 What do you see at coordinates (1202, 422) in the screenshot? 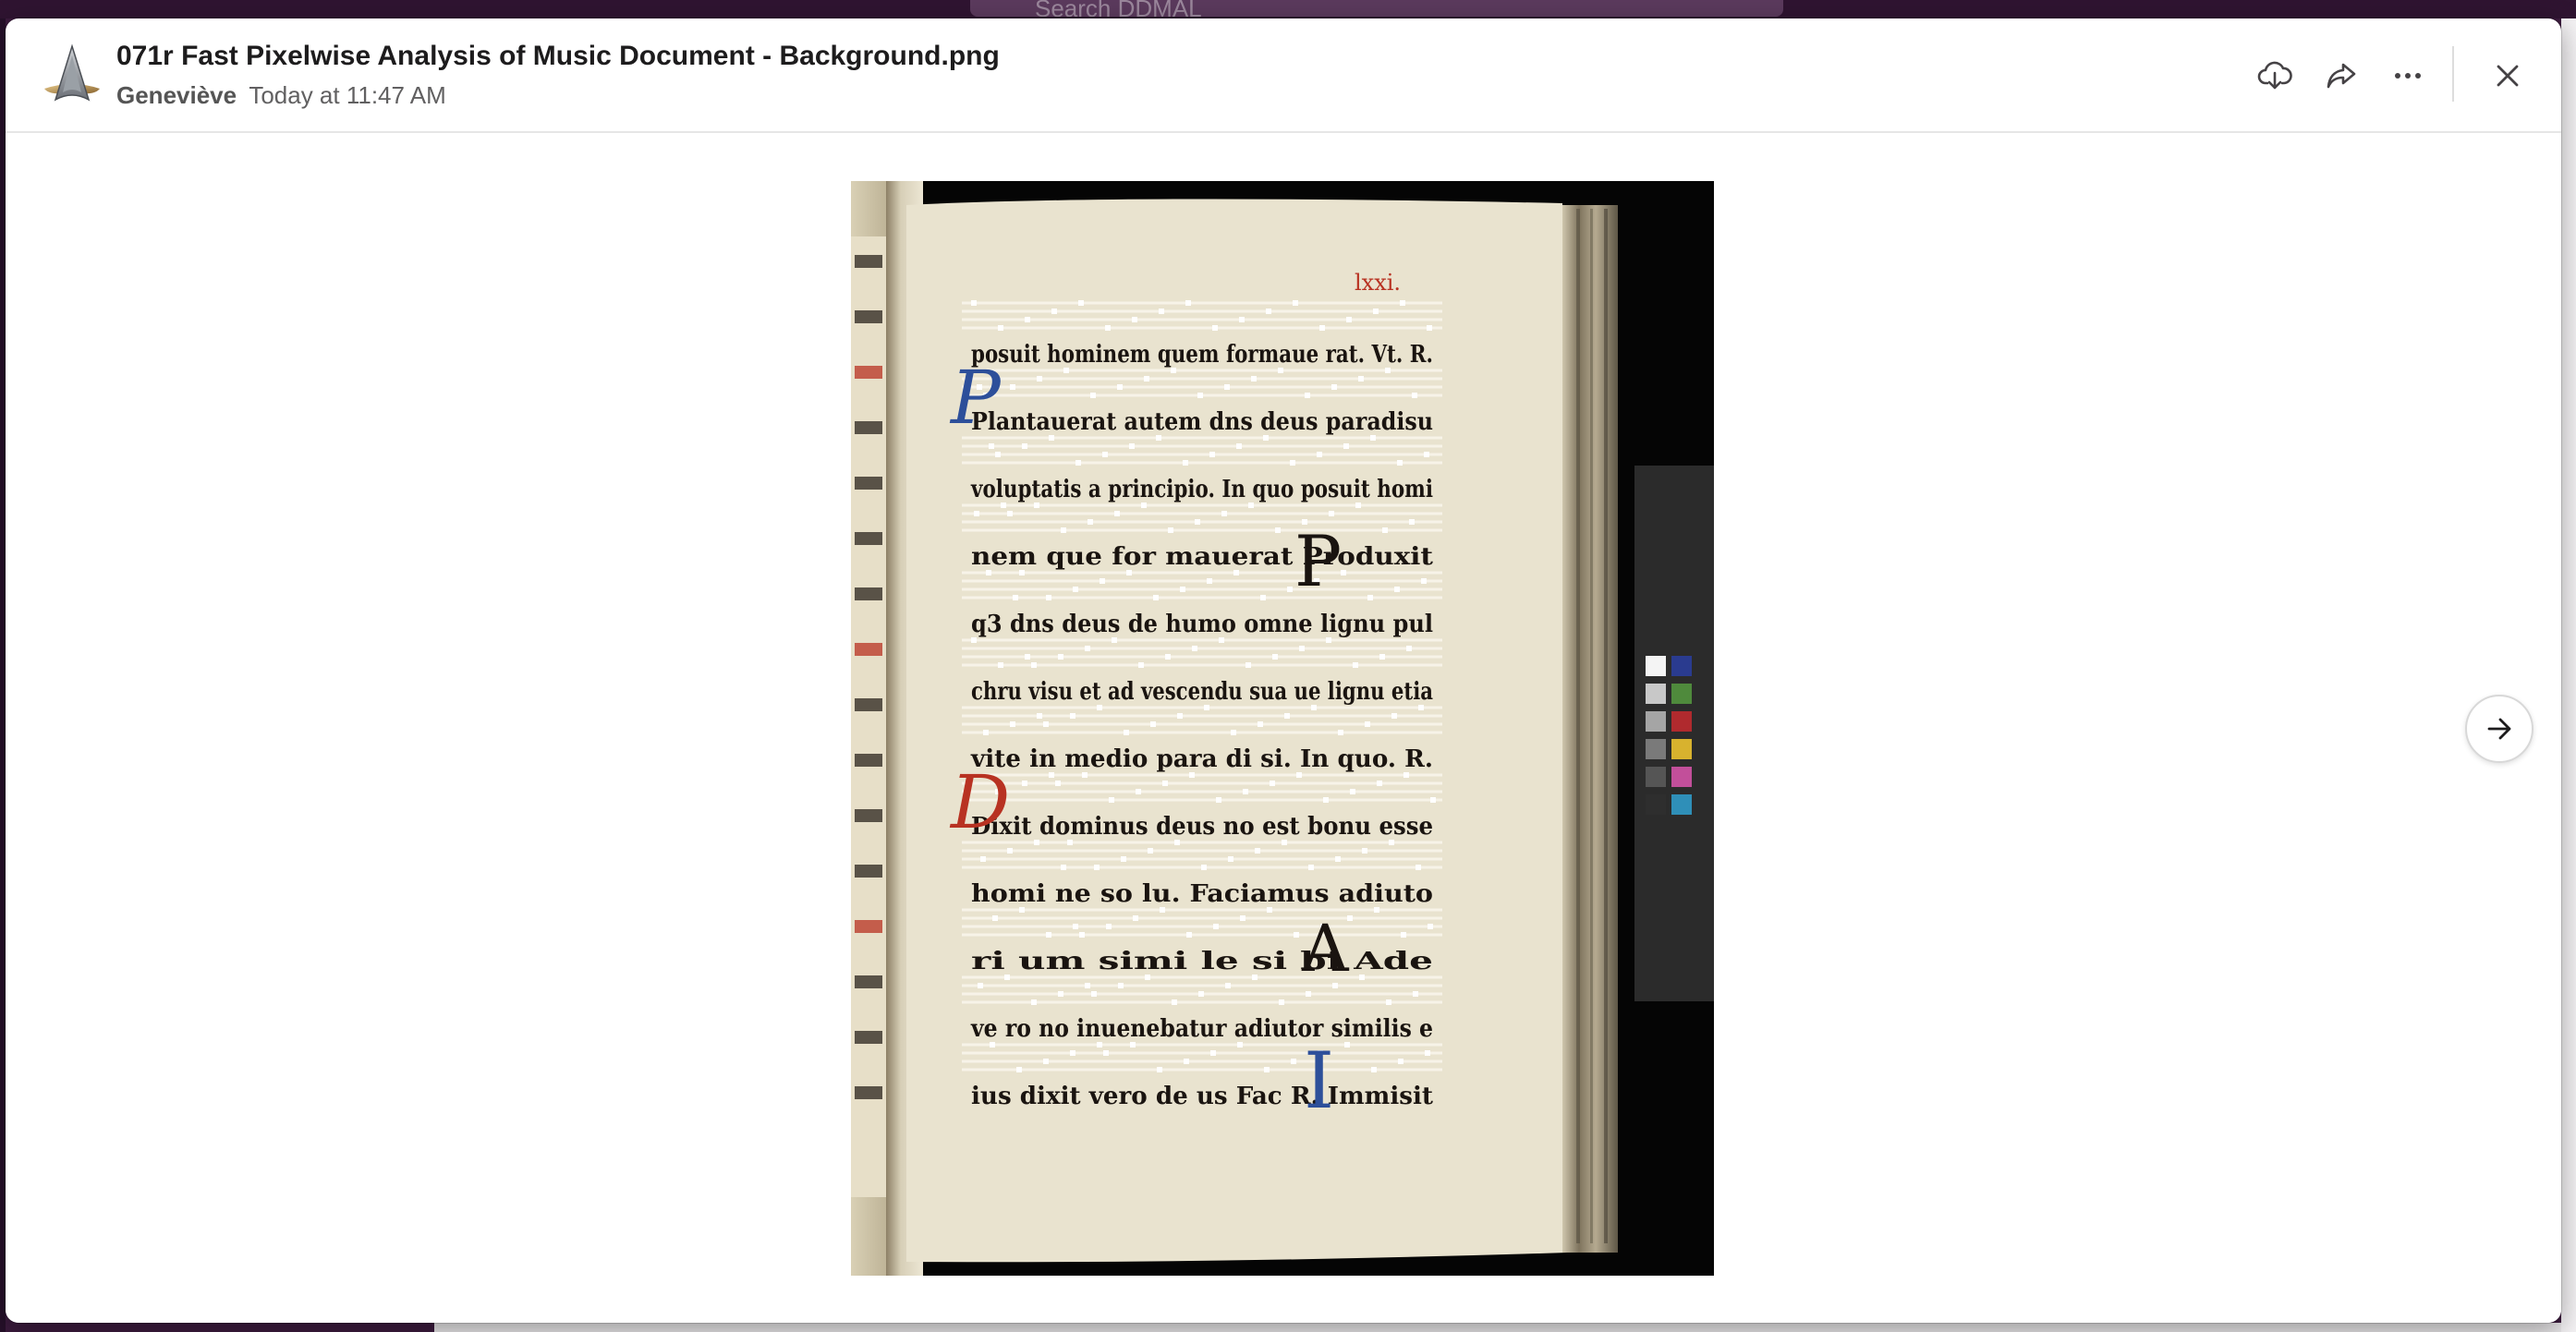
I see `manuscript-text-line: Plantauerat autem dns deus paradisu` at bounding box center [1202, 422].